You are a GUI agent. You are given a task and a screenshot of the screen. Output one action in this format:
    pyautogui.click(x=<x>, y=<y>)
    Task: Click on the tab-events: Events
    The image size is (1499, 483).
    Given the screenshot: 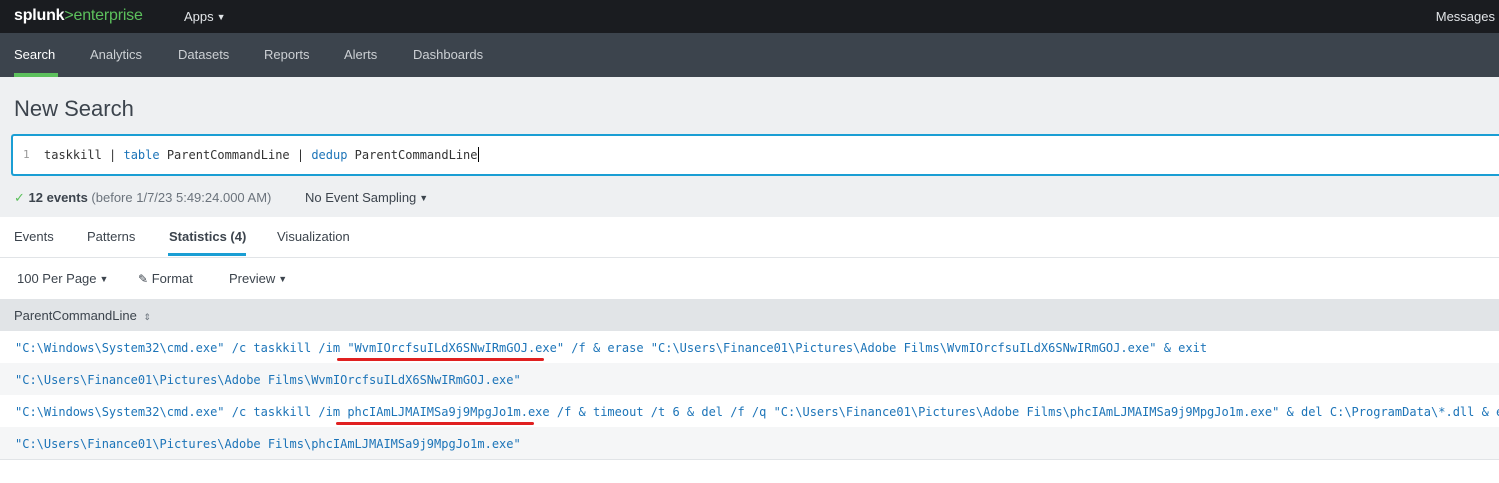 What is the action you would take?
    pyautogui.click(x=34, y=236)
    